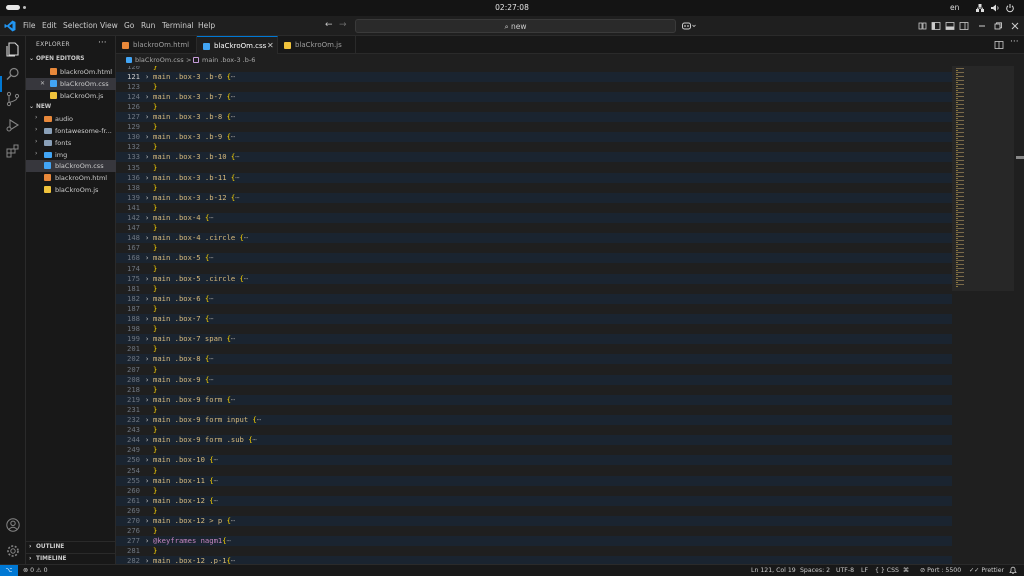  What do you see at coordinates (329, 25) in the screenshot?
I see `nav-back-button: ←` at bounding box center [329, 25].